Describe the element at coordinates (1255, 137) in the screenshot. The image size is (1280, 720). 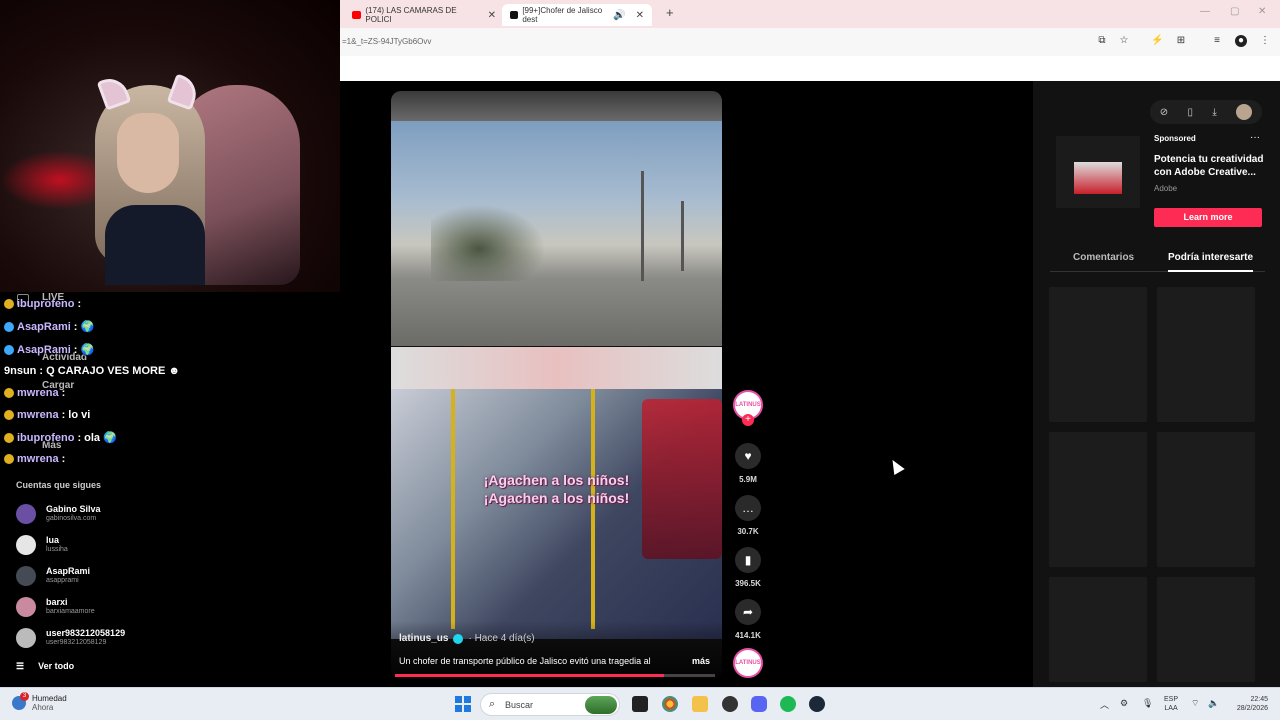
I see `ad-menu-icon: ···` at that location.